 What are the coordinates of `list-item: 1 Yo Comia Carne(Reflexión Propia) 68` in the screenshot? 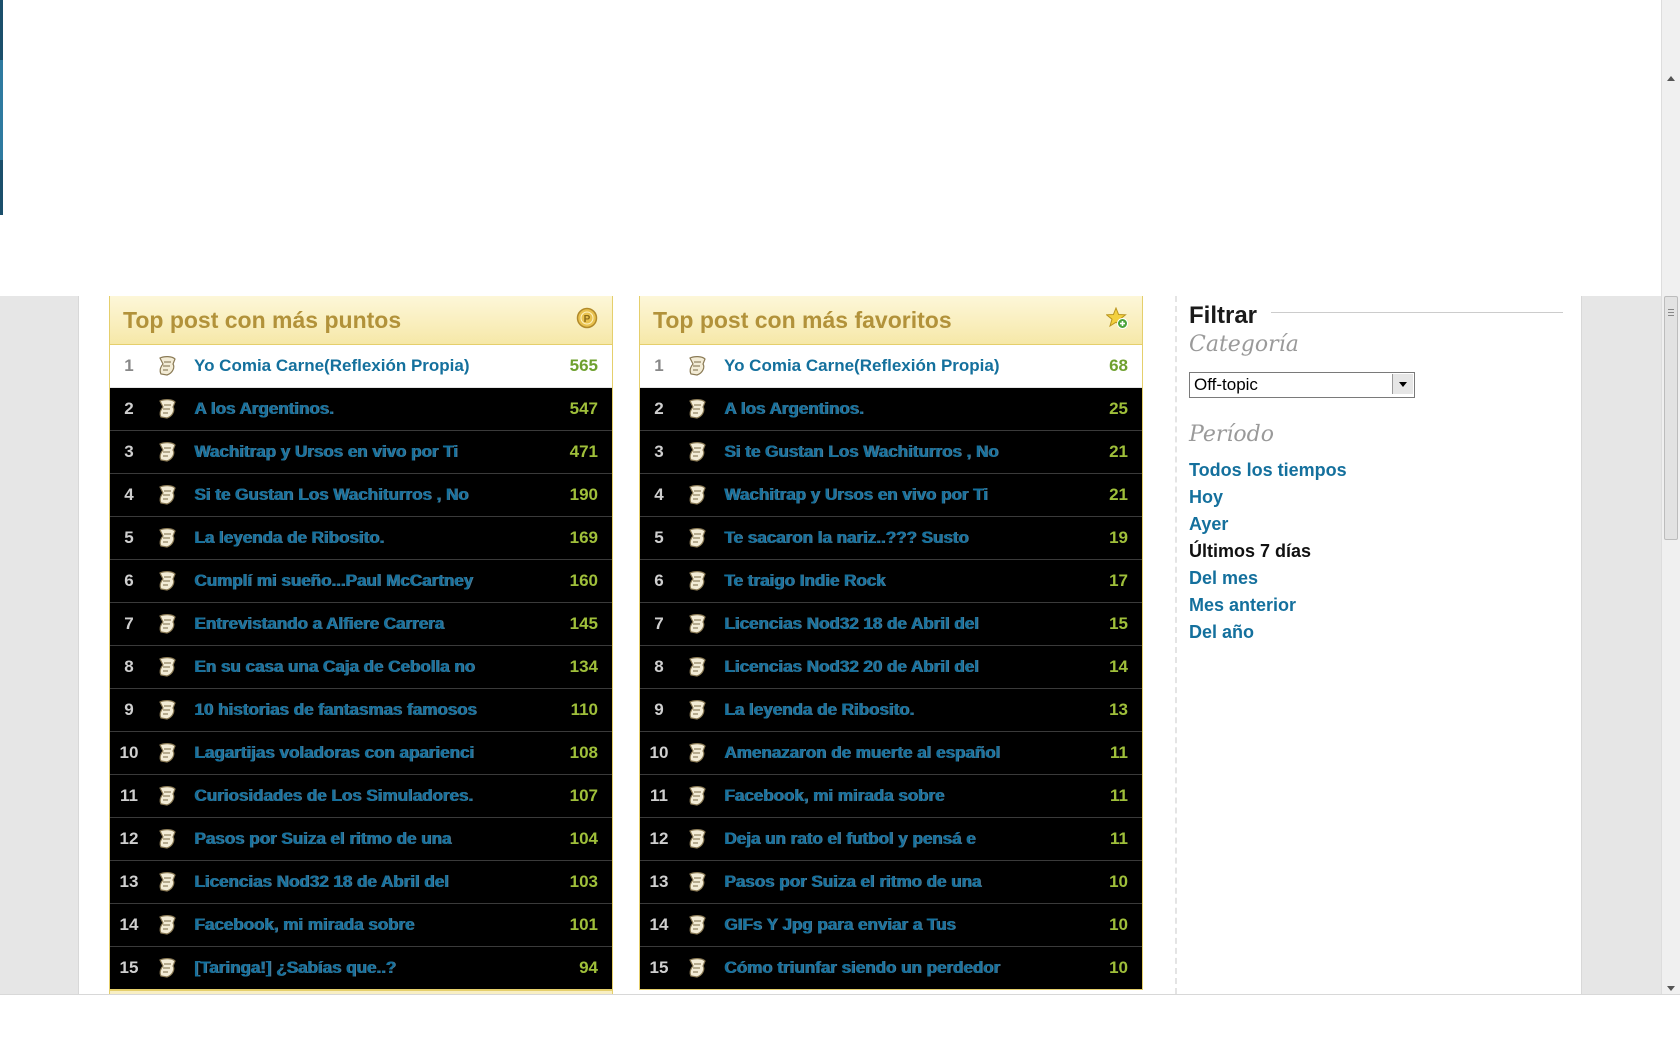 It's located at (891, 366).